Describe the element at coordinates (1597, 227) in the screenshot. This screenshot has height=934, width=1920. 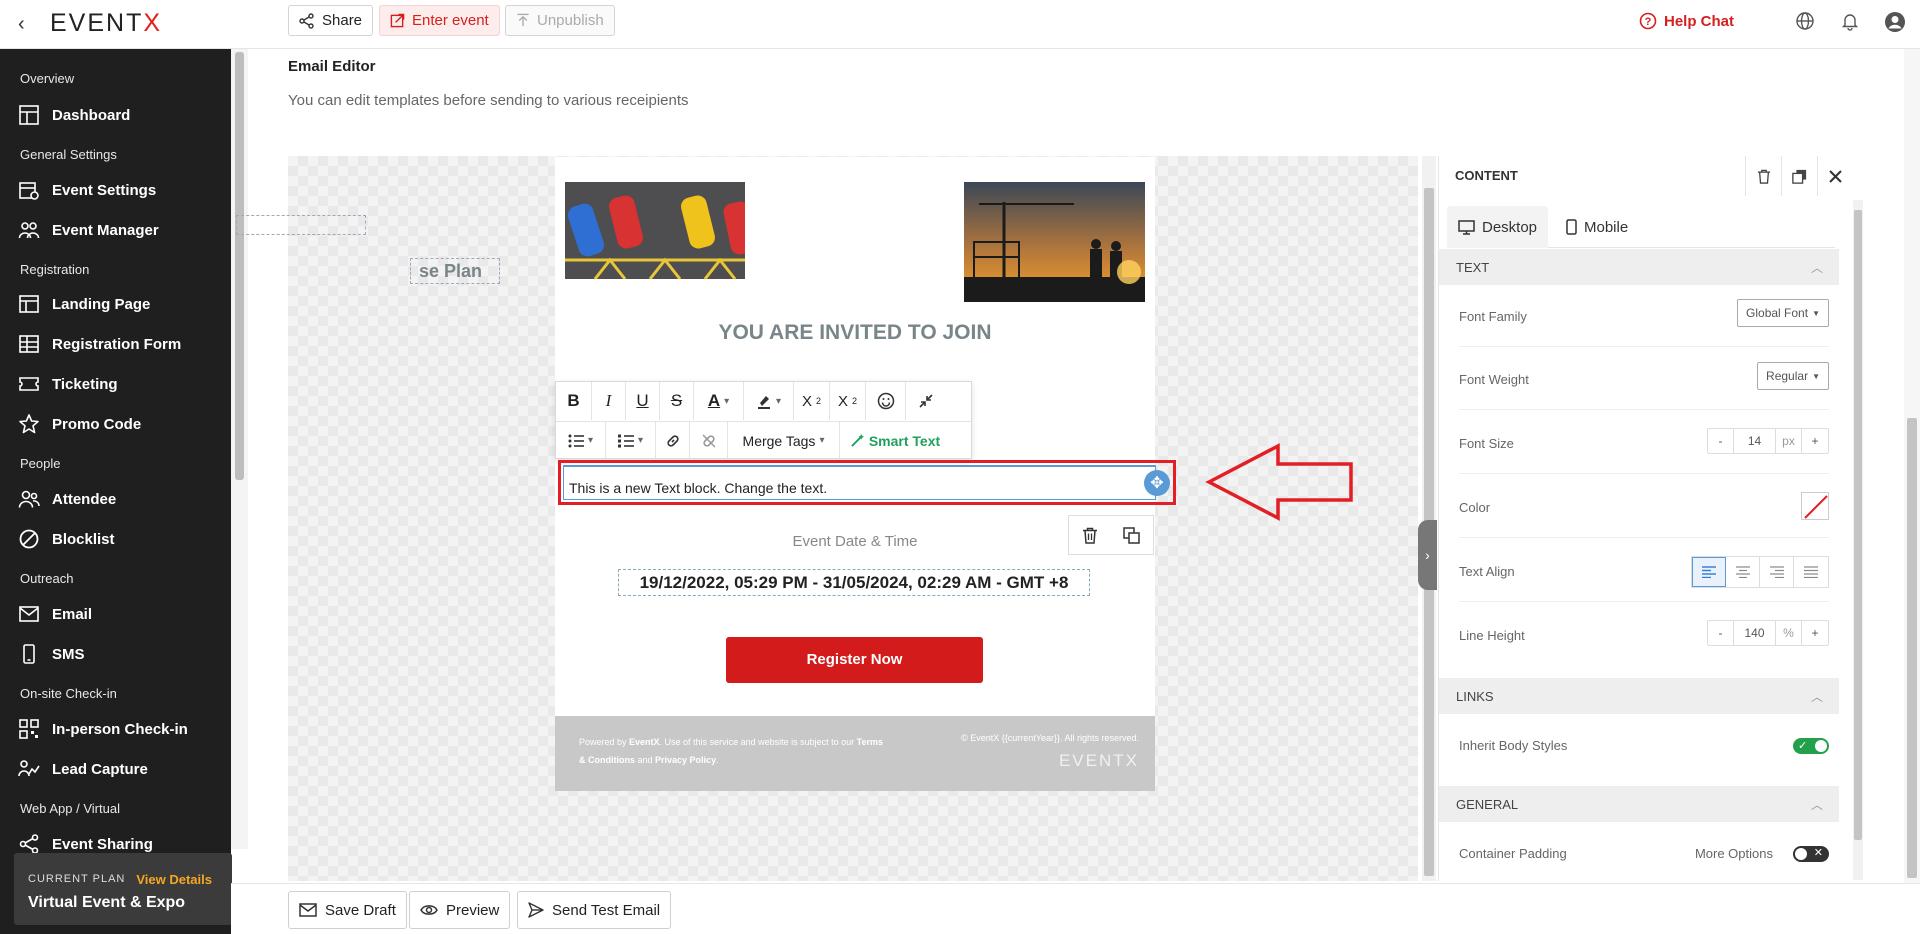
I see `tab-mobile: Mobile` at that location.